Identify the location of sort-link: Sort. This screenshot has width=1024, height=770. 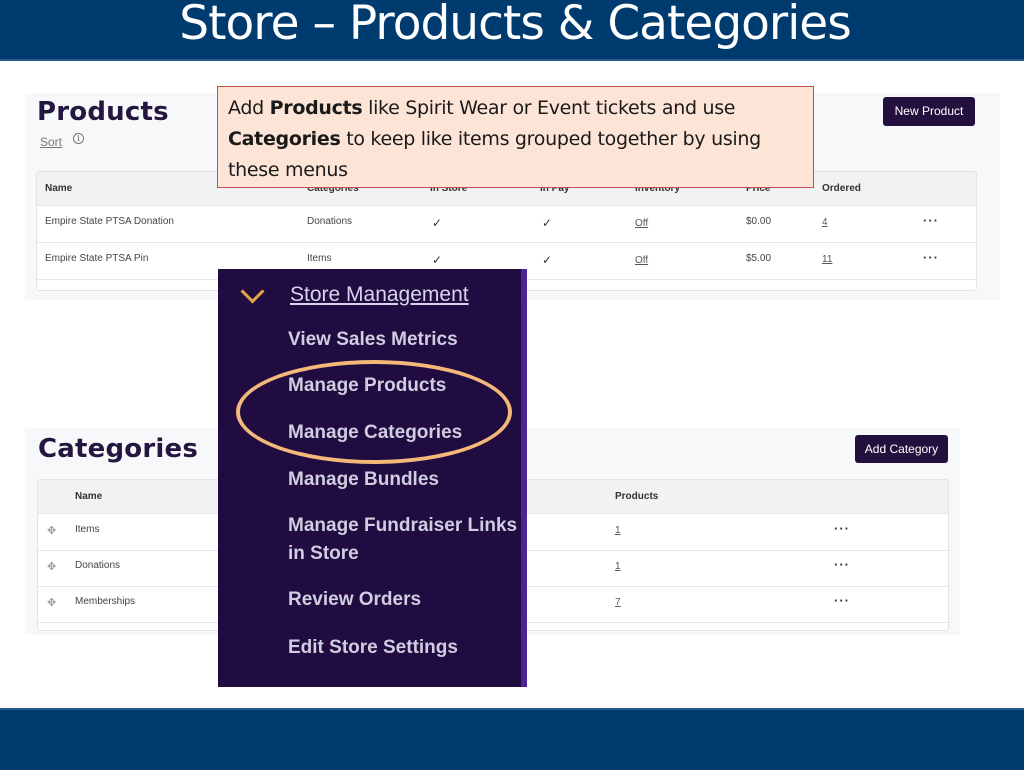
(51, 142).